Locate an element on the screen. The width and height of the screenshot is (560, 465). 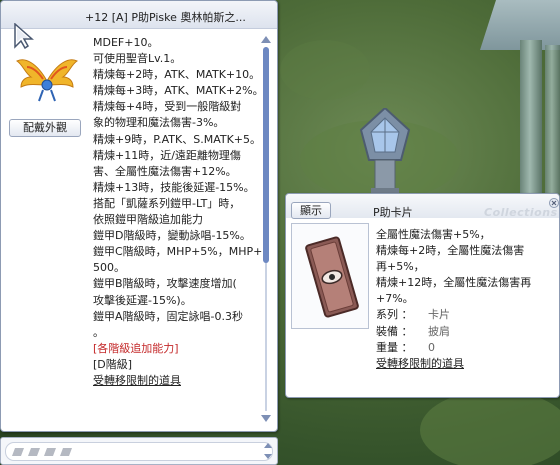
description-line: 鎧甲B階級時，攻擊速度增加( is located at coordinates (165, 284).